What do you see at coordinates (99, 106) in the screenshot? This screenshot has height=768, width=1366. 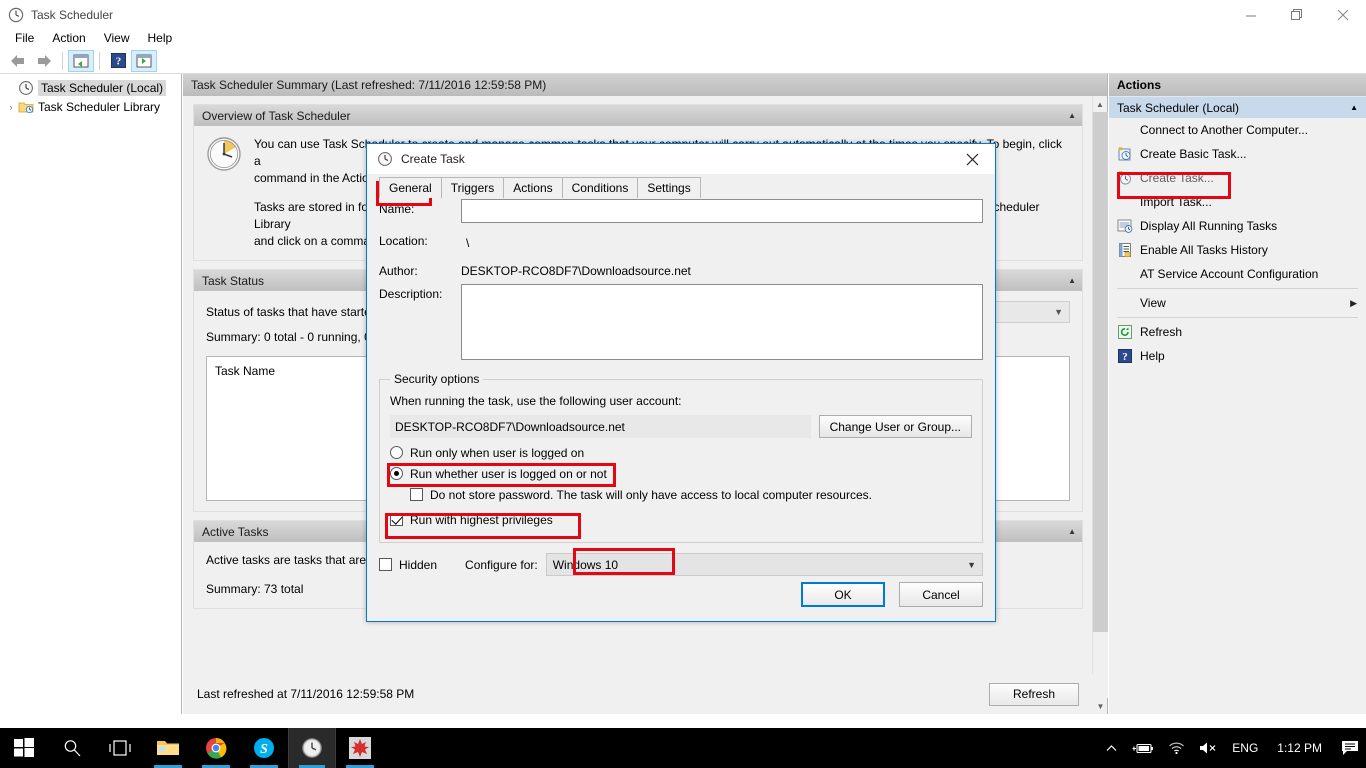 I see `tree-node-label-2: Task Scheduler Library` at bounding box center [99, 106].